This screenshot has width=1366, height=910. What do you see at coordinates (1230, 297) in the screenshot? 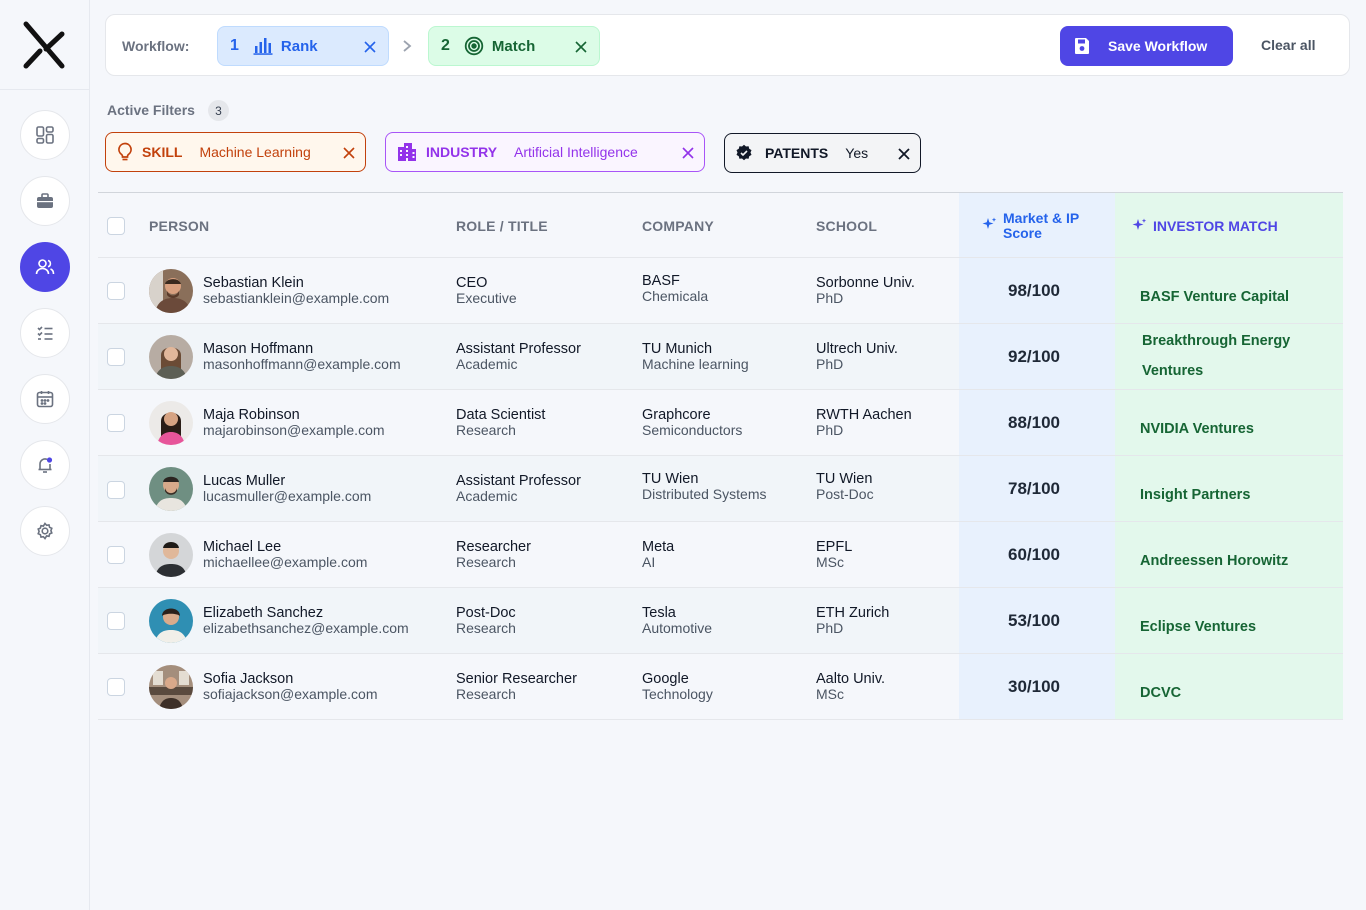
I see `investor-match: BASF Venture Capital` at bounding box center [1230, 297].